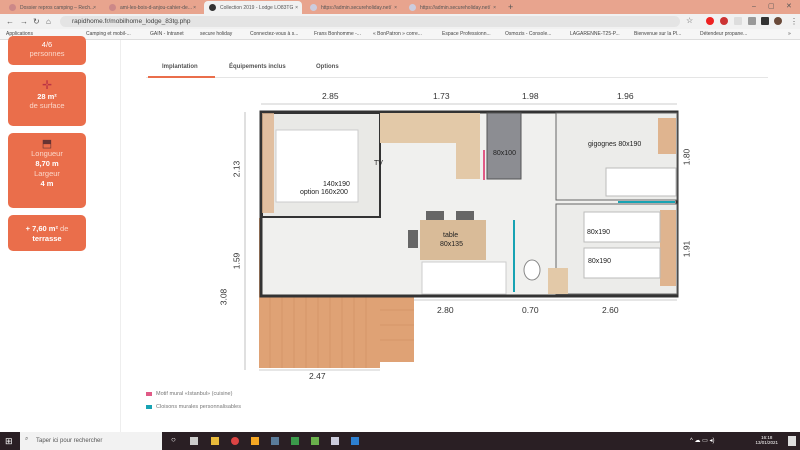 The width and height of the screenshot is (800, 450). Describe the element at coordinates (754, 6) in the screenshot. I see `minimize-icon: –` at that location.